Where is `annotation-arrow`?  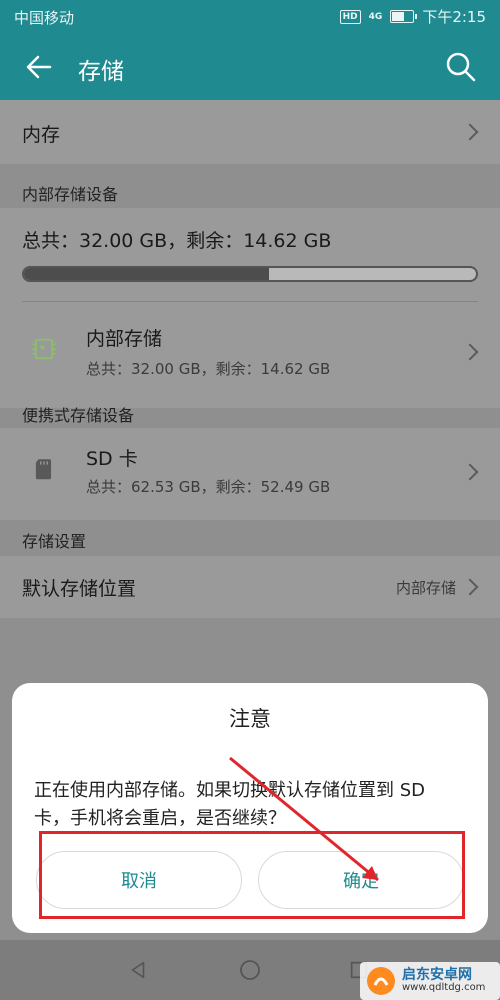
annotation-arrow is located at coordinates (304, 819).